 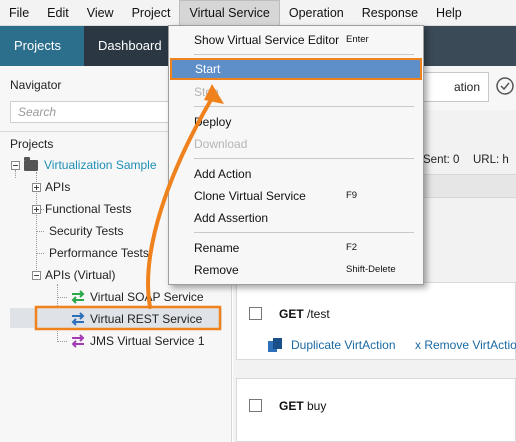 What do you see at coordinates (275, 345) in the screenshot?
I see `duplicate-icon` at bounding box center [275, 345].